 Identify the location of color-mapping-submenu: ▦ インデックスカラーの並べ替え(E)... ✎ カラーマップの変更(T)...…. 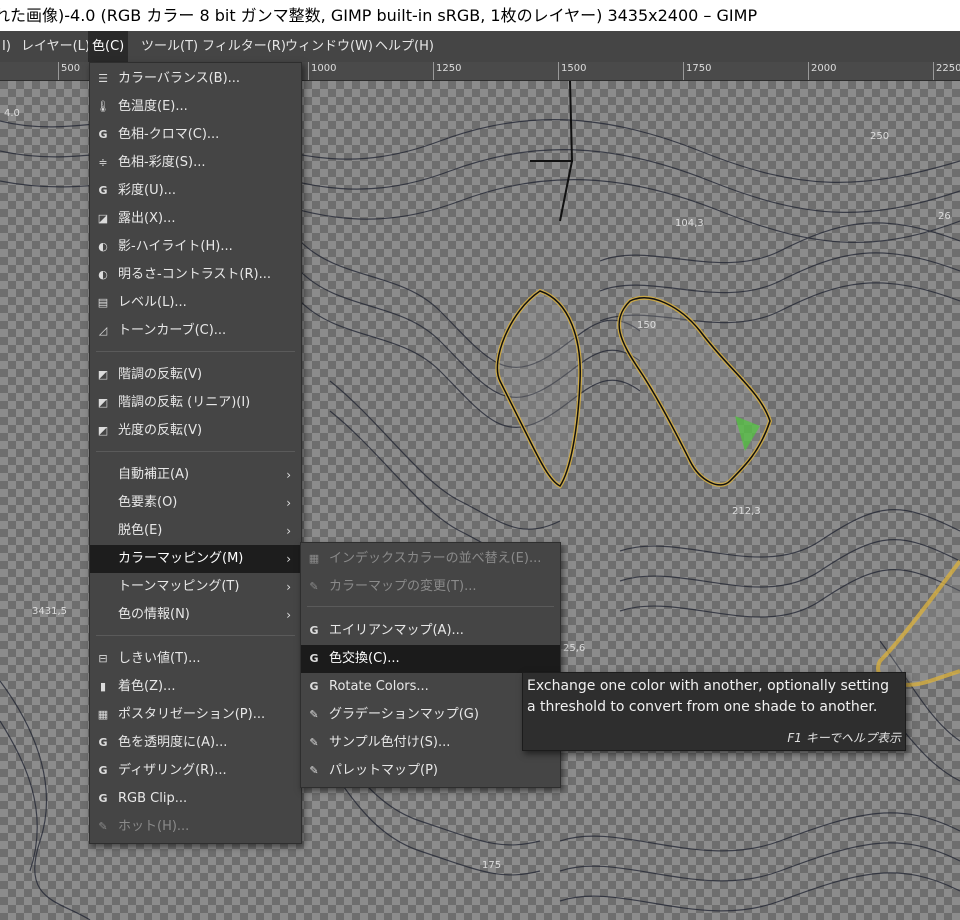
(430, 665).